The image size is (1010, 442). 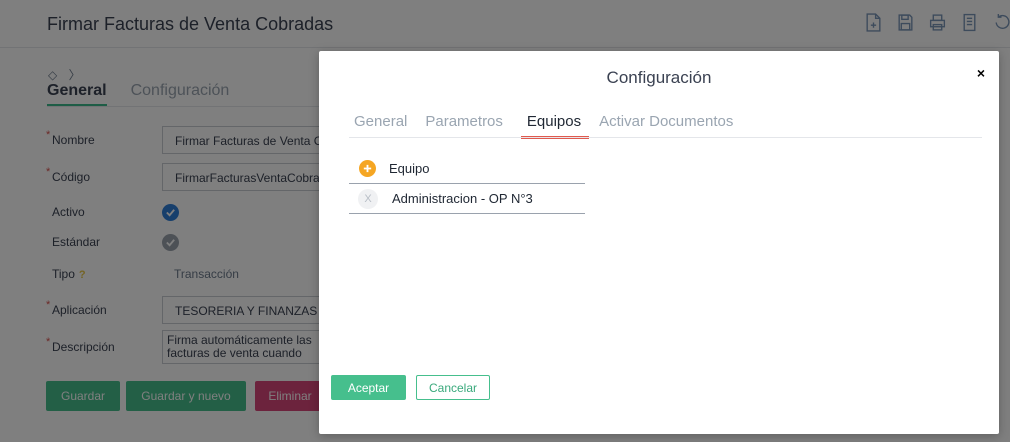 I want to click on modal-title: Configuración, so click(x=659, y=77).